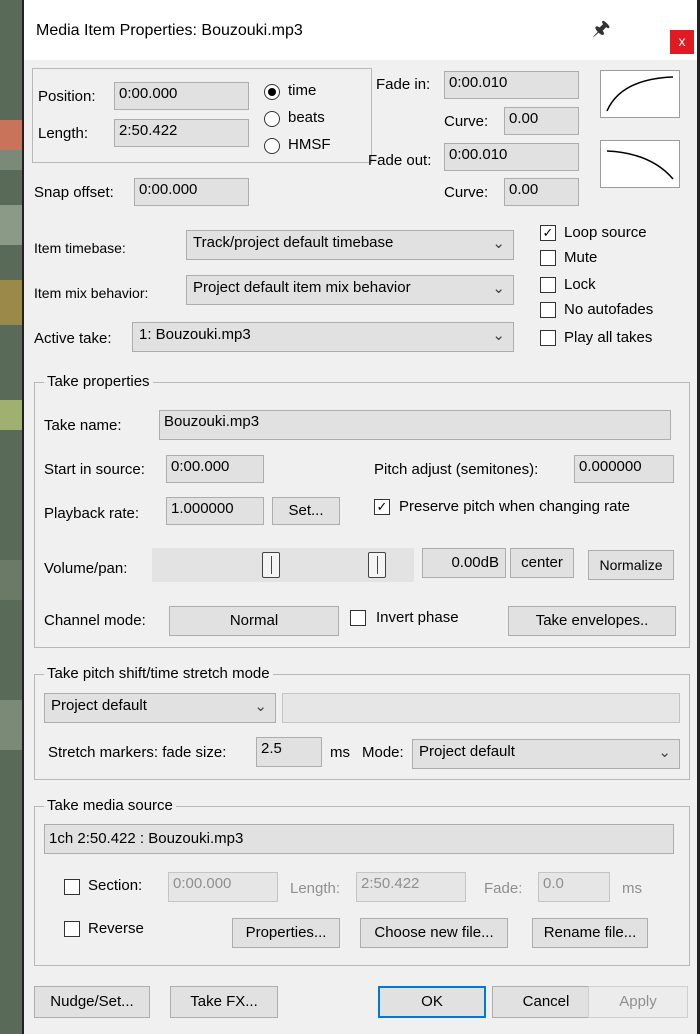  Describe the element at coordinates (95, 620) in the screenshot. I see `channel-mode-label: Channel mode:` at that location.